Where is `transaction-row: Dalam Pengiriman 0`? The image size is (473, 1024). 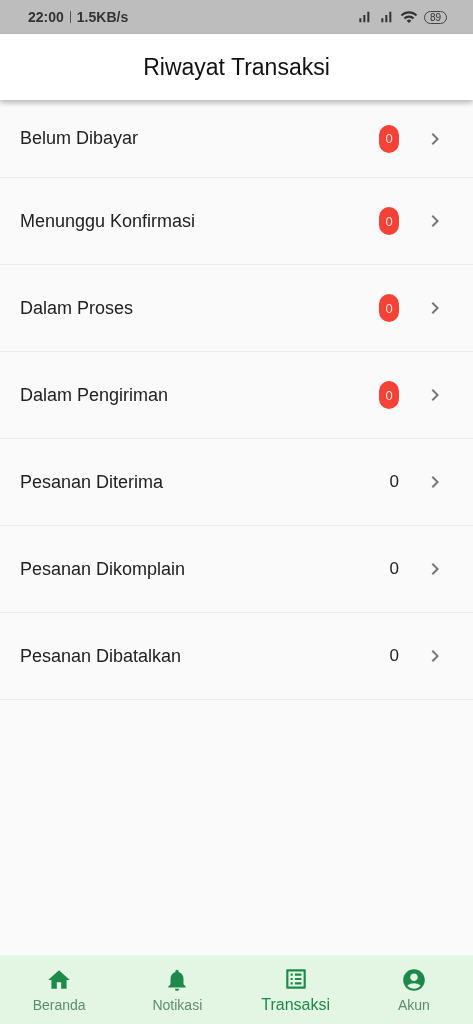 transaction-row: Dalam Pengiriman 0 is located at coordinates (236, 395).